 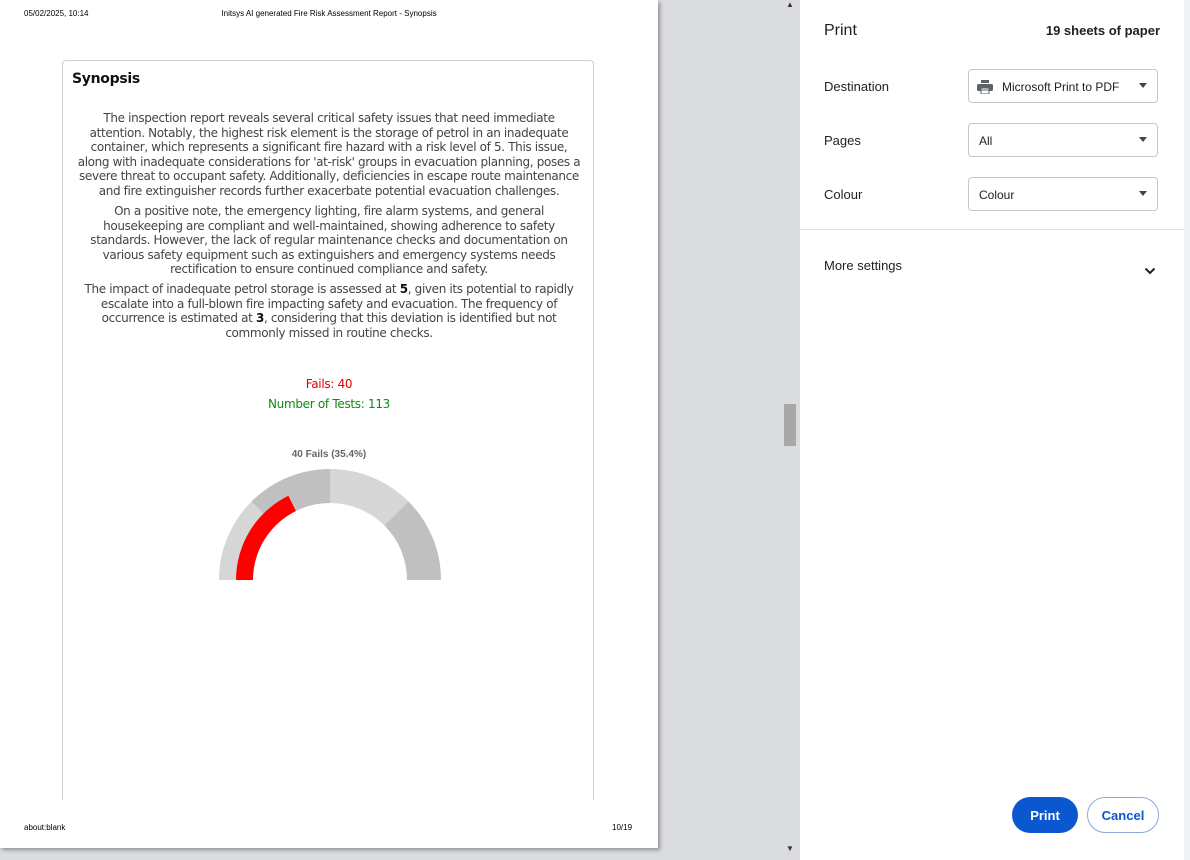 What do you see at coordinates (1102, 30) in the screenshot?
I see `sheets-count: 19 sheets of paper` at bounding box center [1102, 30].